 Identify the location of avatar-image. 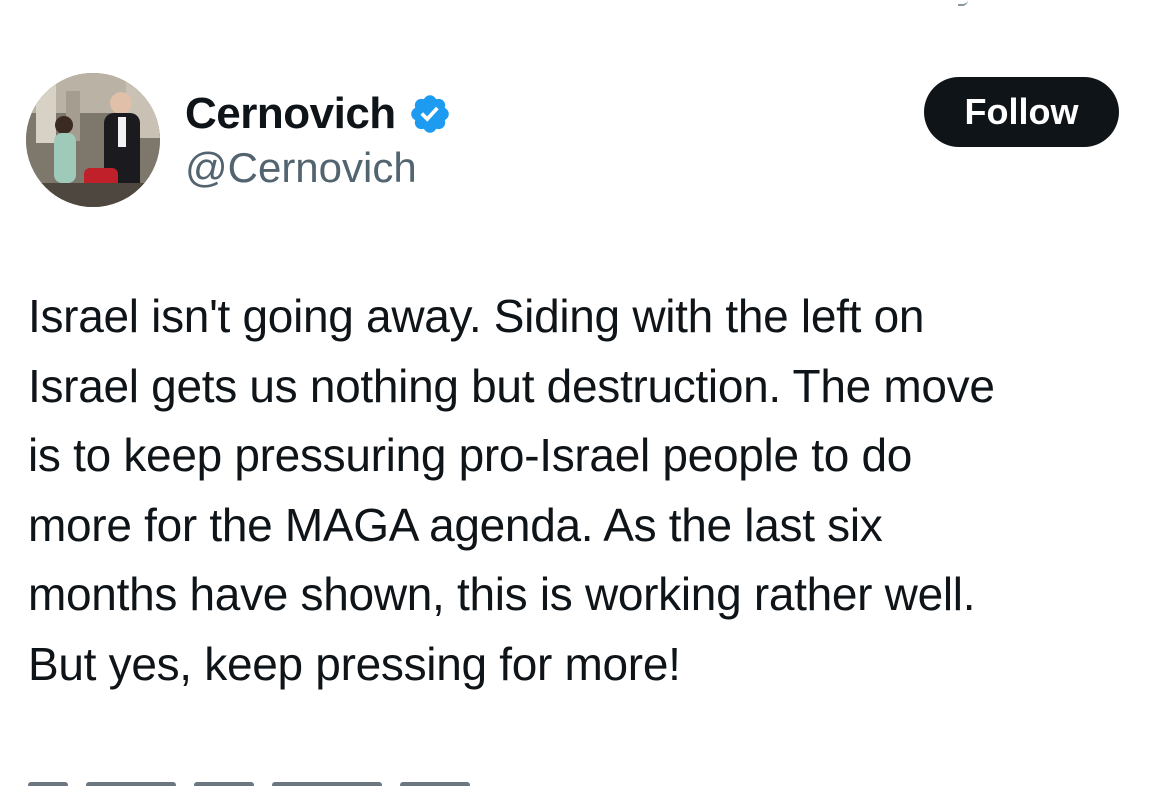
(93, 140).